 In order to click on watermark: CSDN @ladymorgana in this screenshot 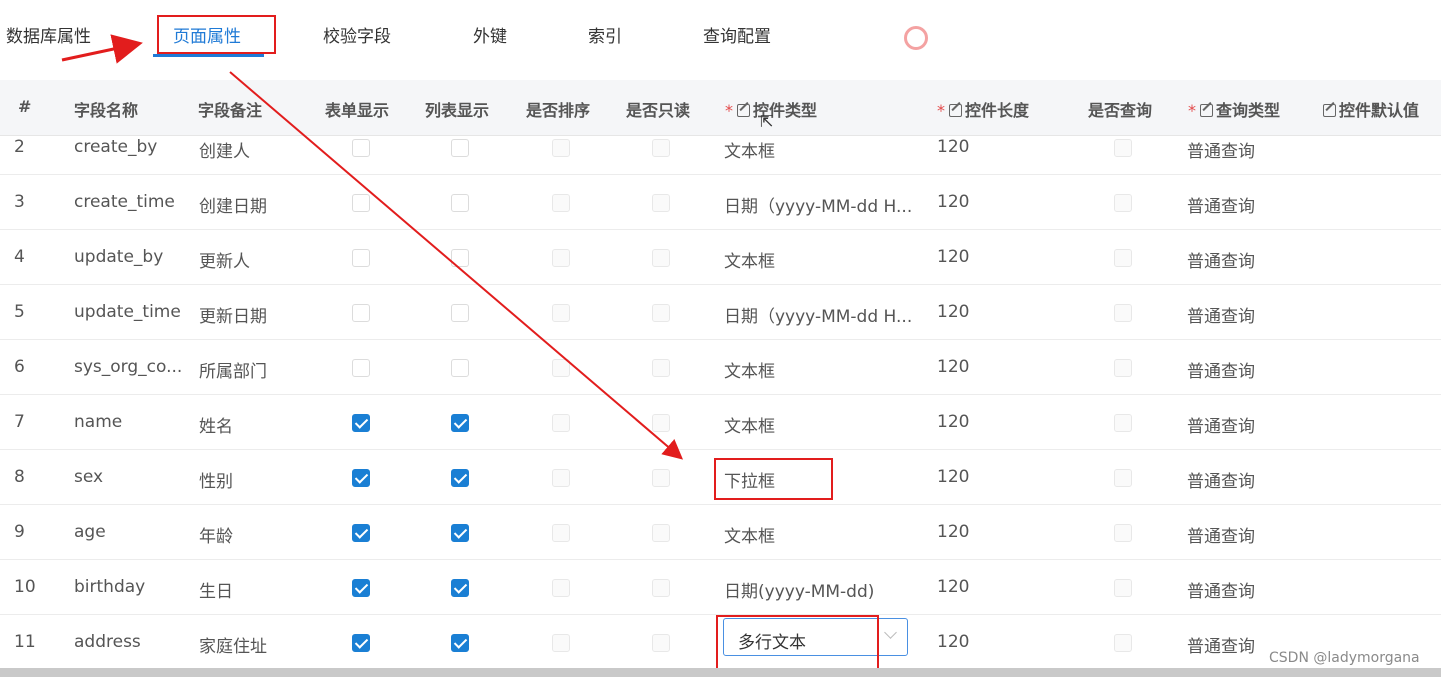, I will do `click(1344, 658)`.